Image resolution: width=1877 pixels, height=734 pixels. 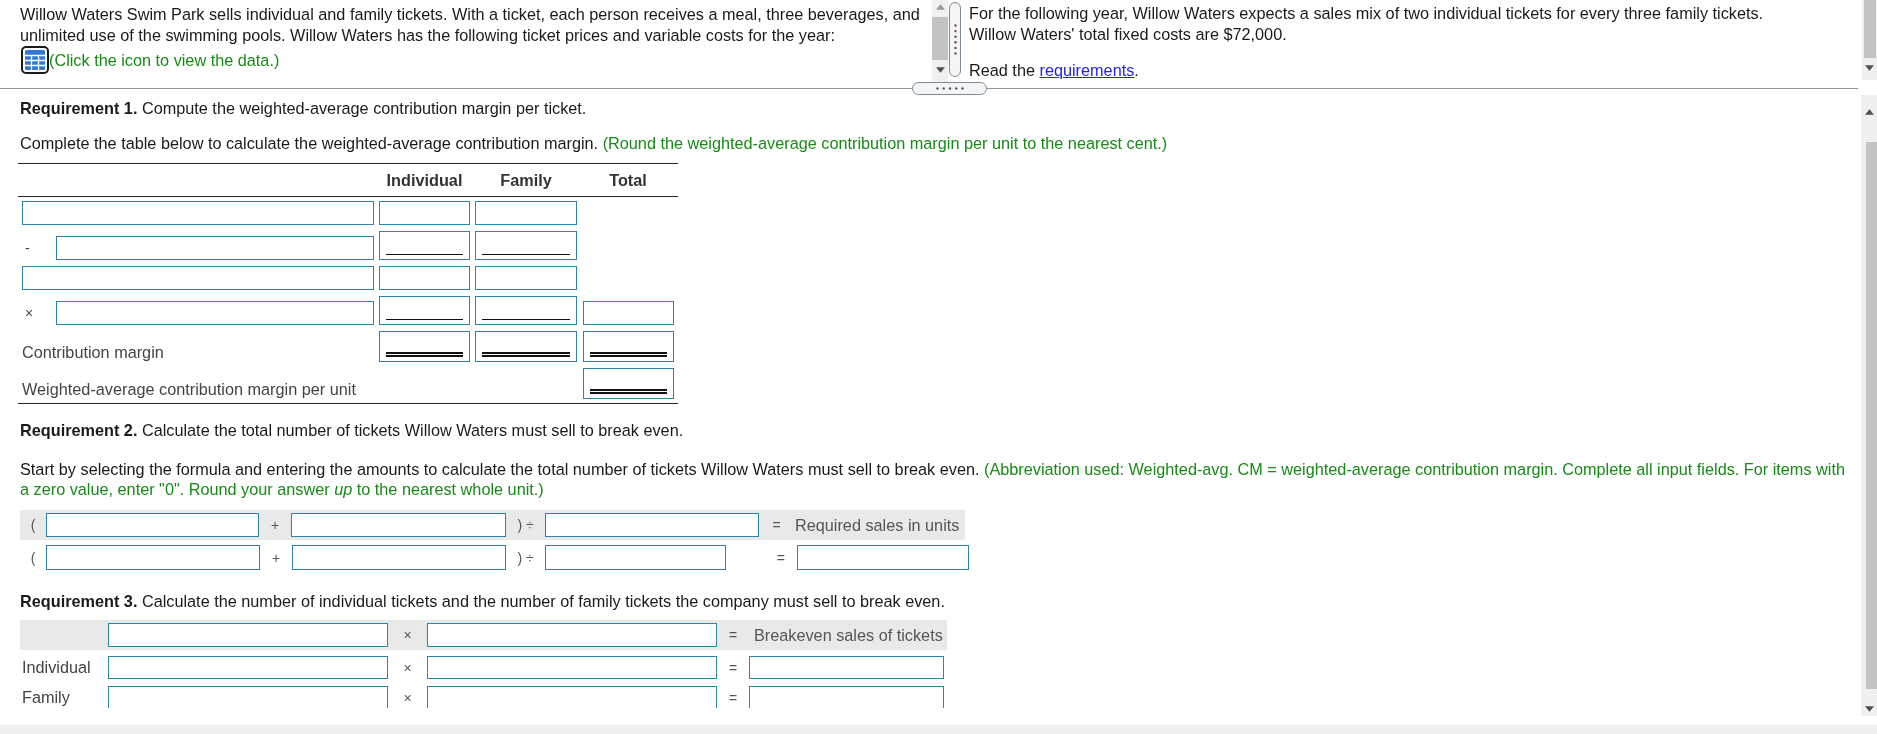 I want to click on instructions-text: Complete the table below to calculate the weighted-average contribution margin. (Round the weighted-average contribution margin per unit to the nearest cent.), so click(x=594, y=143).